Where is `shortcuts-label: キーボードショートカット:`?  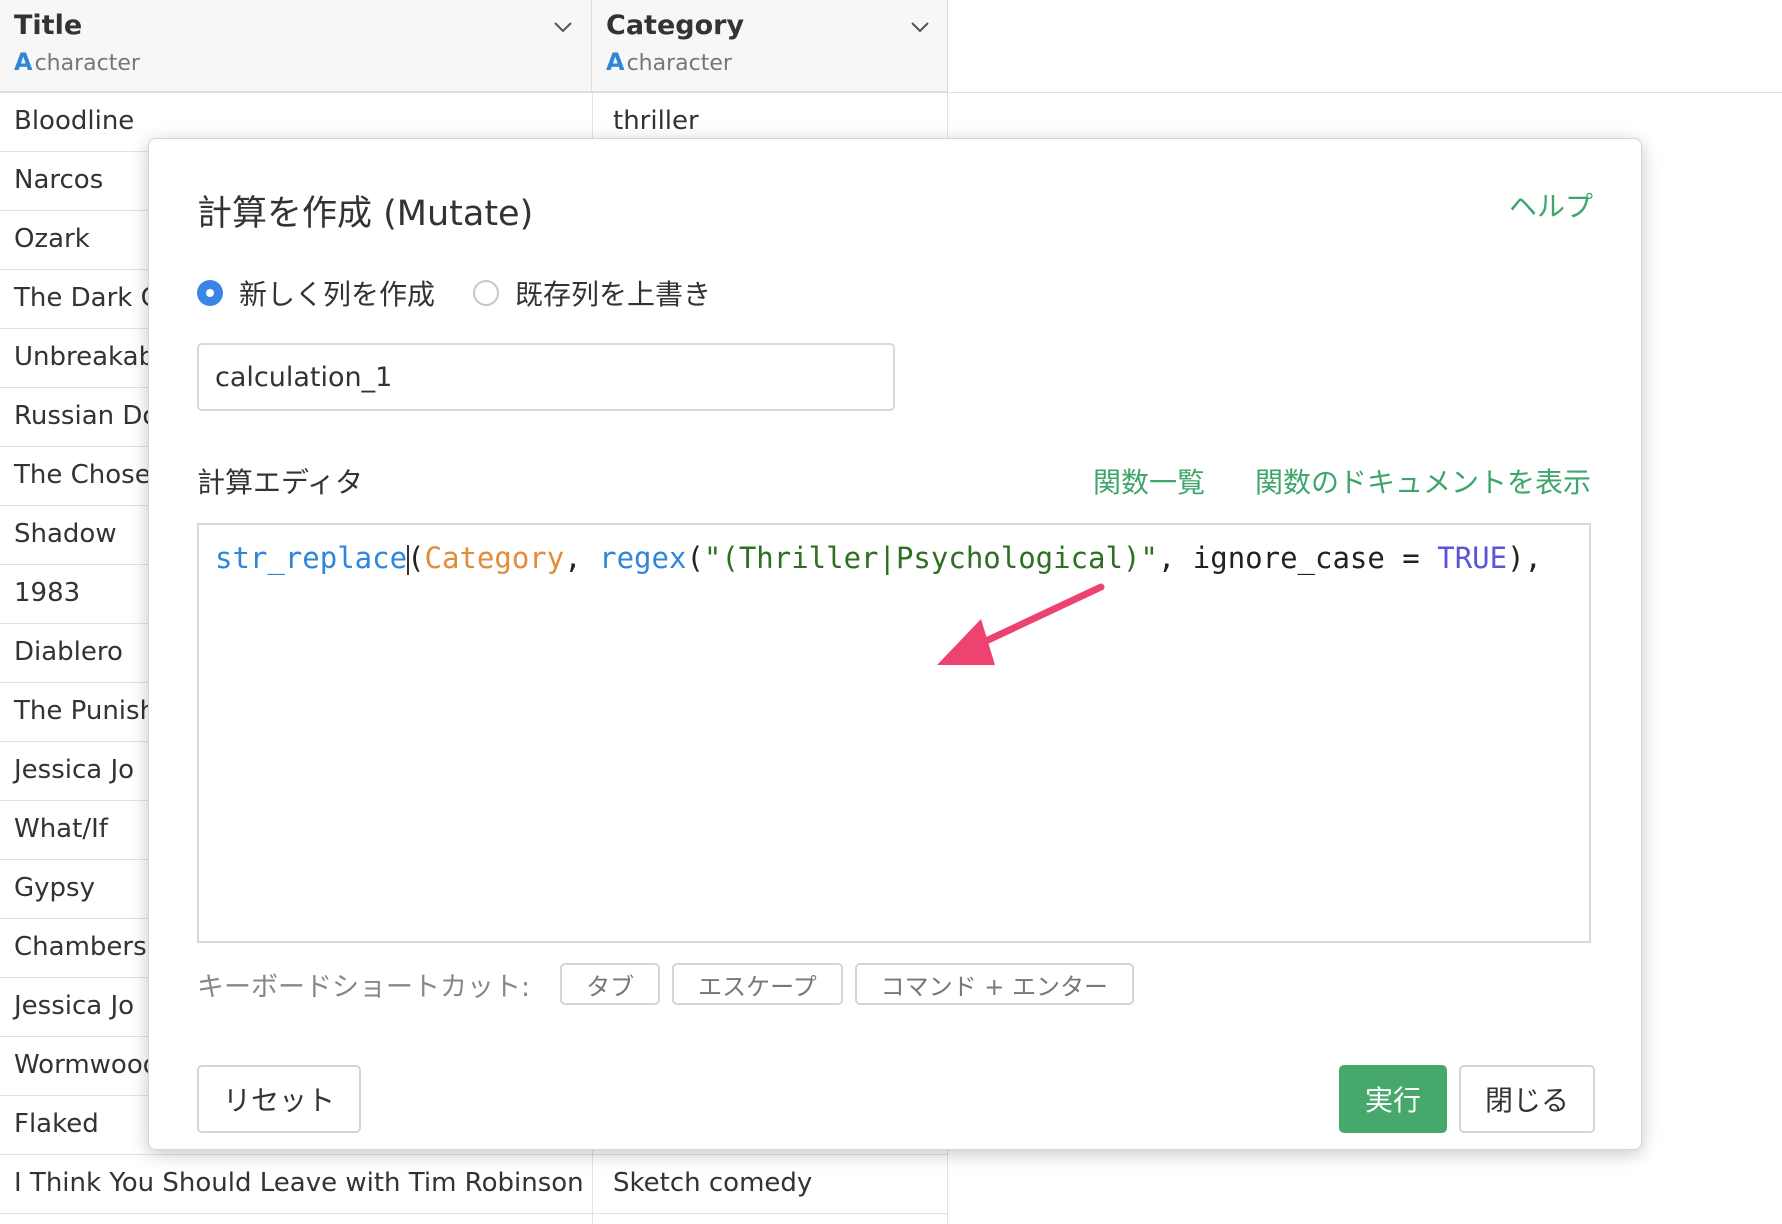 shortcuts-label: キーボードショートカット: is located at coordinates (364, 987).